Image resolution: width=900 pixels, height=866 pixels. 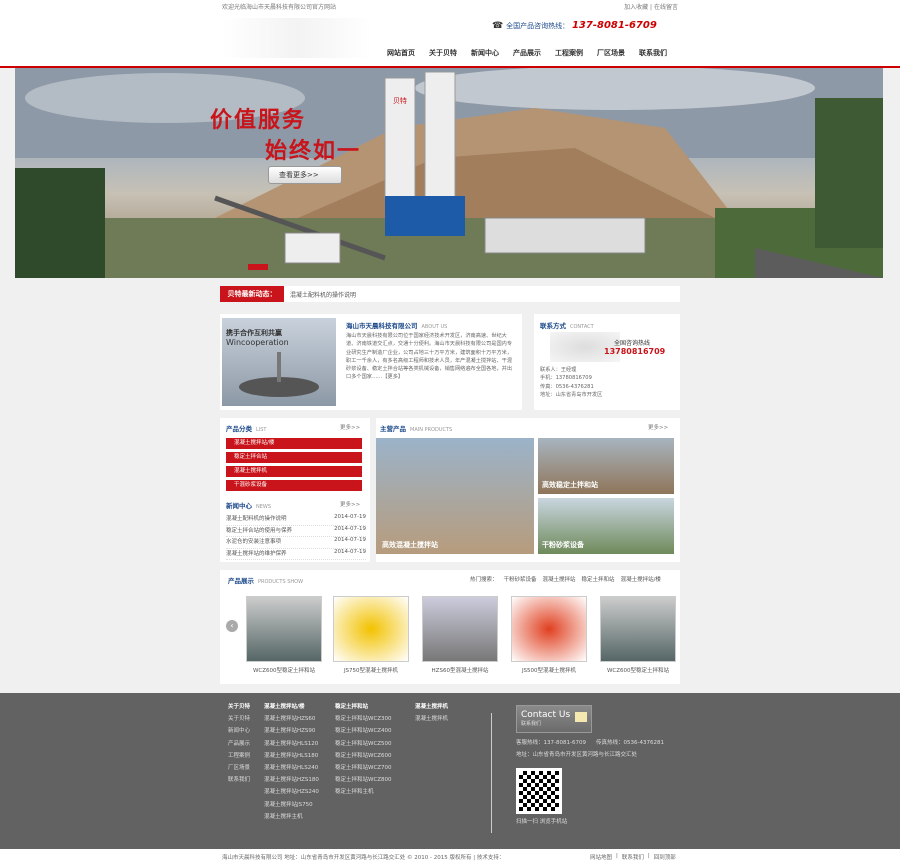 I want to click on slider-dots, so click(x=258, y=267).